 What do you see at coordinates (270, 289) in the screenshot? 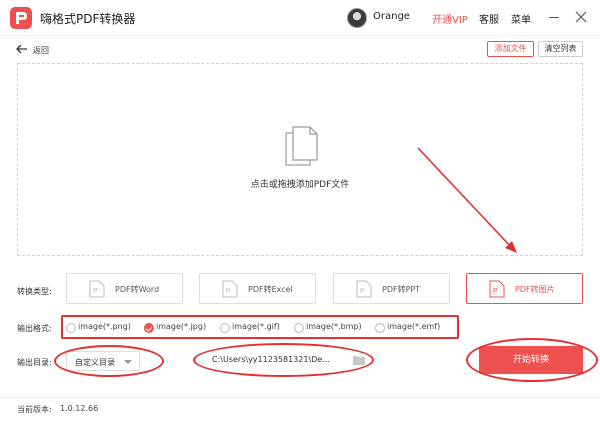
I see `conversion-type-label-excel: PDF转Excel` at bounding box center [270, 289].